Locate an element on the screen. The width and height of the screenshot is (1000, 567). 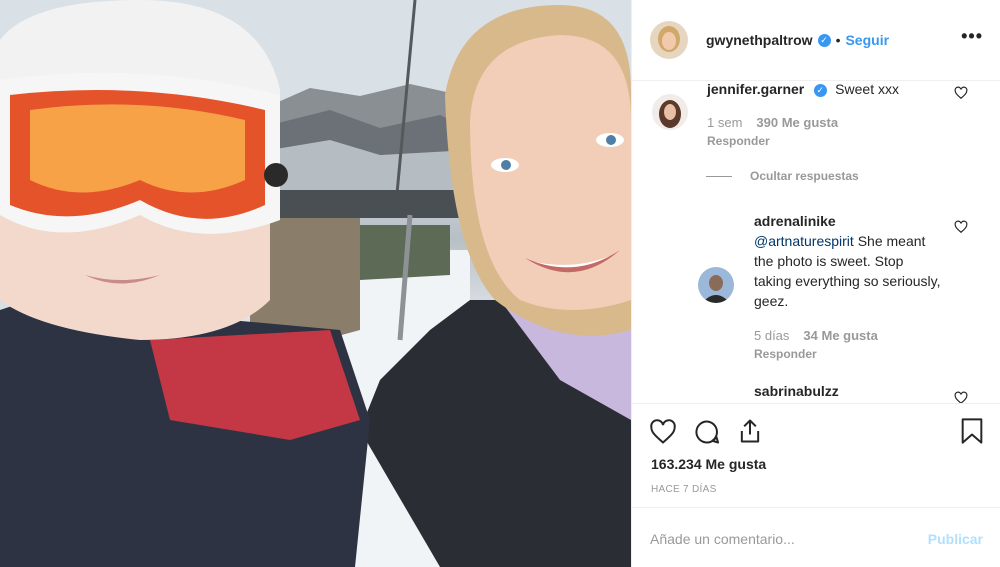
hide-replies-label: Ocultar respuestas is located at coordinates (804, 176).